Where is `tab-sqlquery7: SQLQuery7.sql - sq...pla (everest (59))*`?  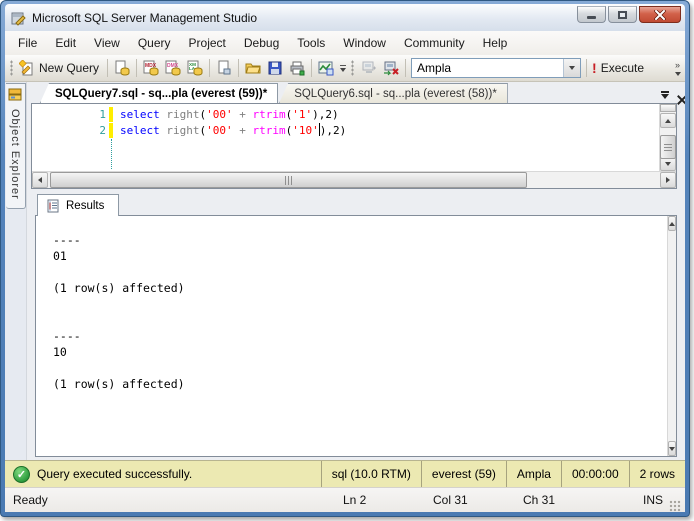
tab-sqlquery7: SQLQuery7.sql - sq...pla (everest (59))* is located at coordinates (159, 93).